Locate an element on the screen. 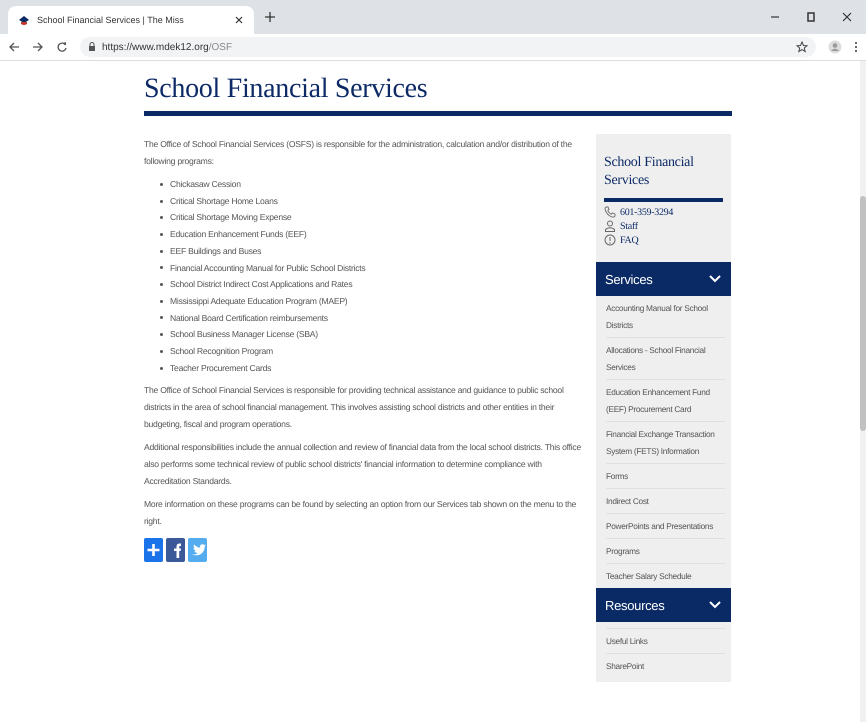 The width and height of the screenshot is (866, 722). star-icon is located at coordinates (802, 47).